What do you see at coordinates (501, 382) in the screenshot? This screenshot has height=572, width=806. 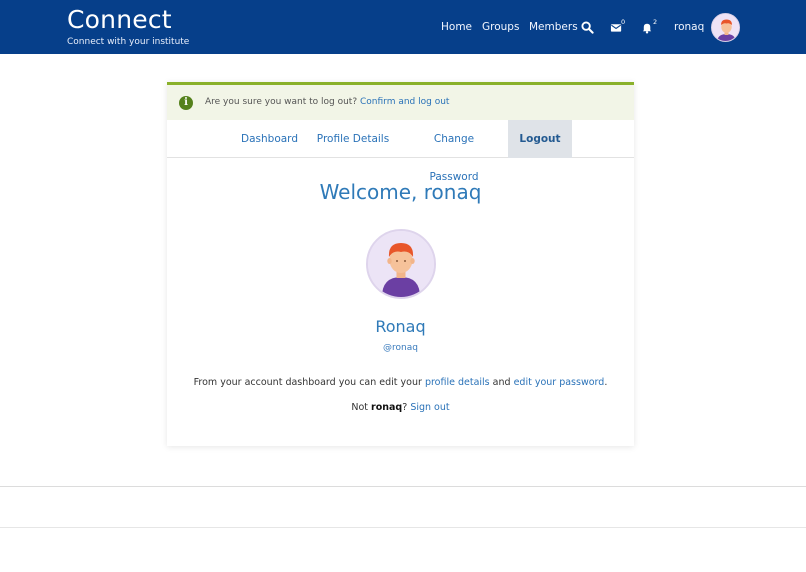 I see `dash-text-and: and` at bounding box center [501, 382].